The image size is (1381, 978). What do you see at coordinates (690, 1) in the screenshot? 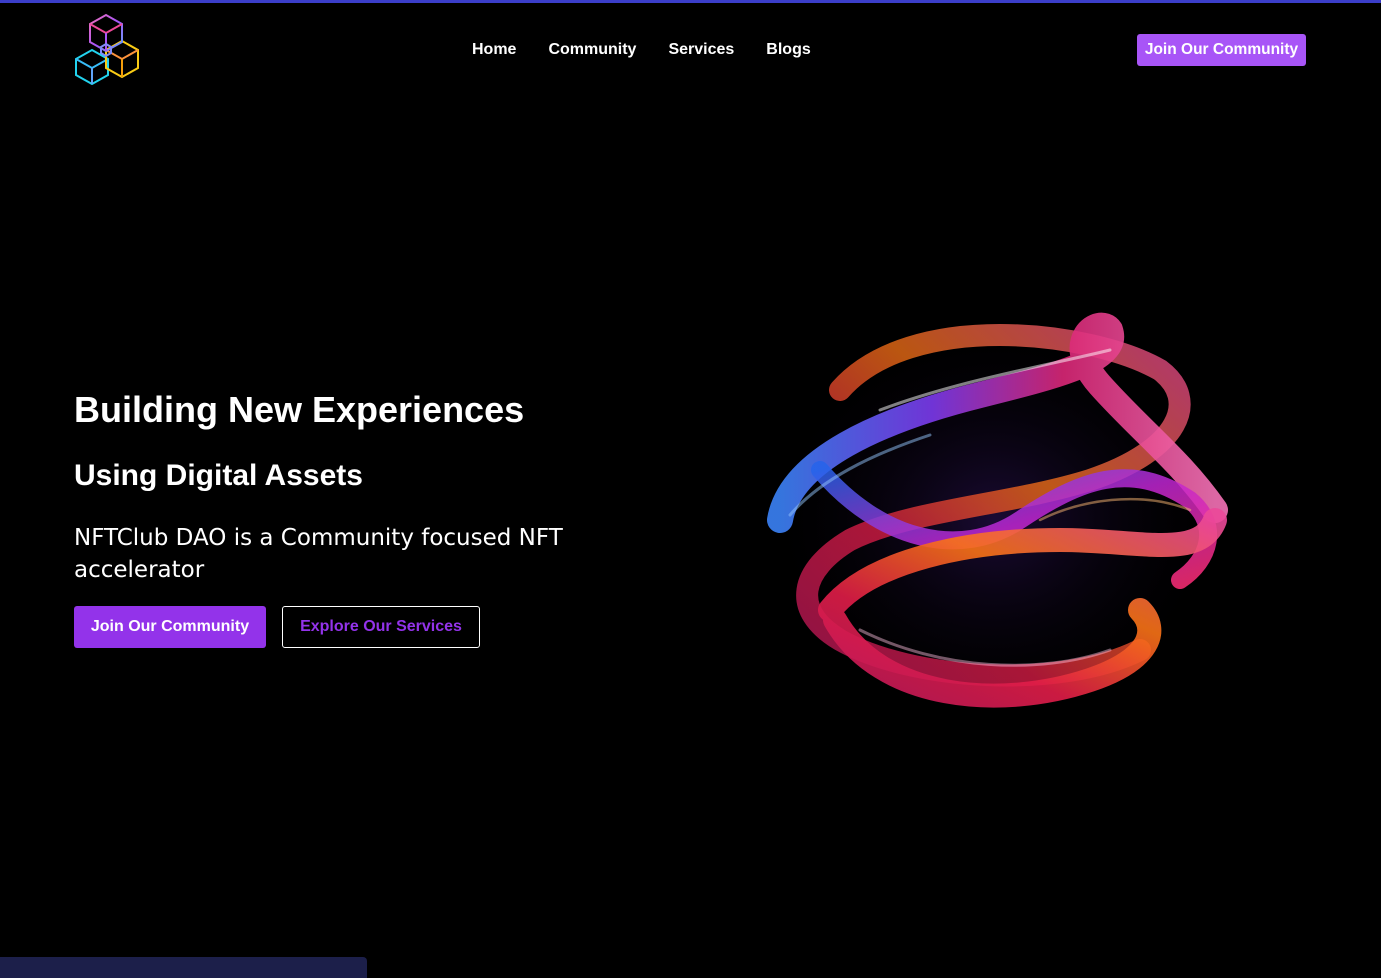
I see `top-accent-line` at bounding box center [690, 1].